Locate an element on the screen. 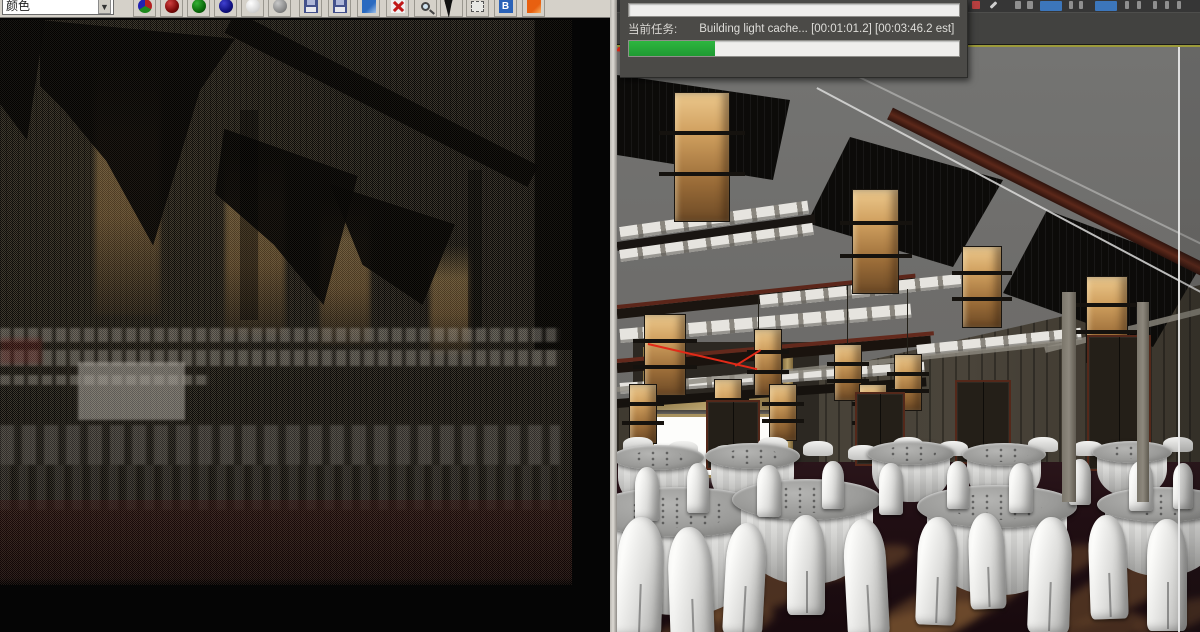  duplicate-buffer-icon: B is located at coordinates (505, 6).